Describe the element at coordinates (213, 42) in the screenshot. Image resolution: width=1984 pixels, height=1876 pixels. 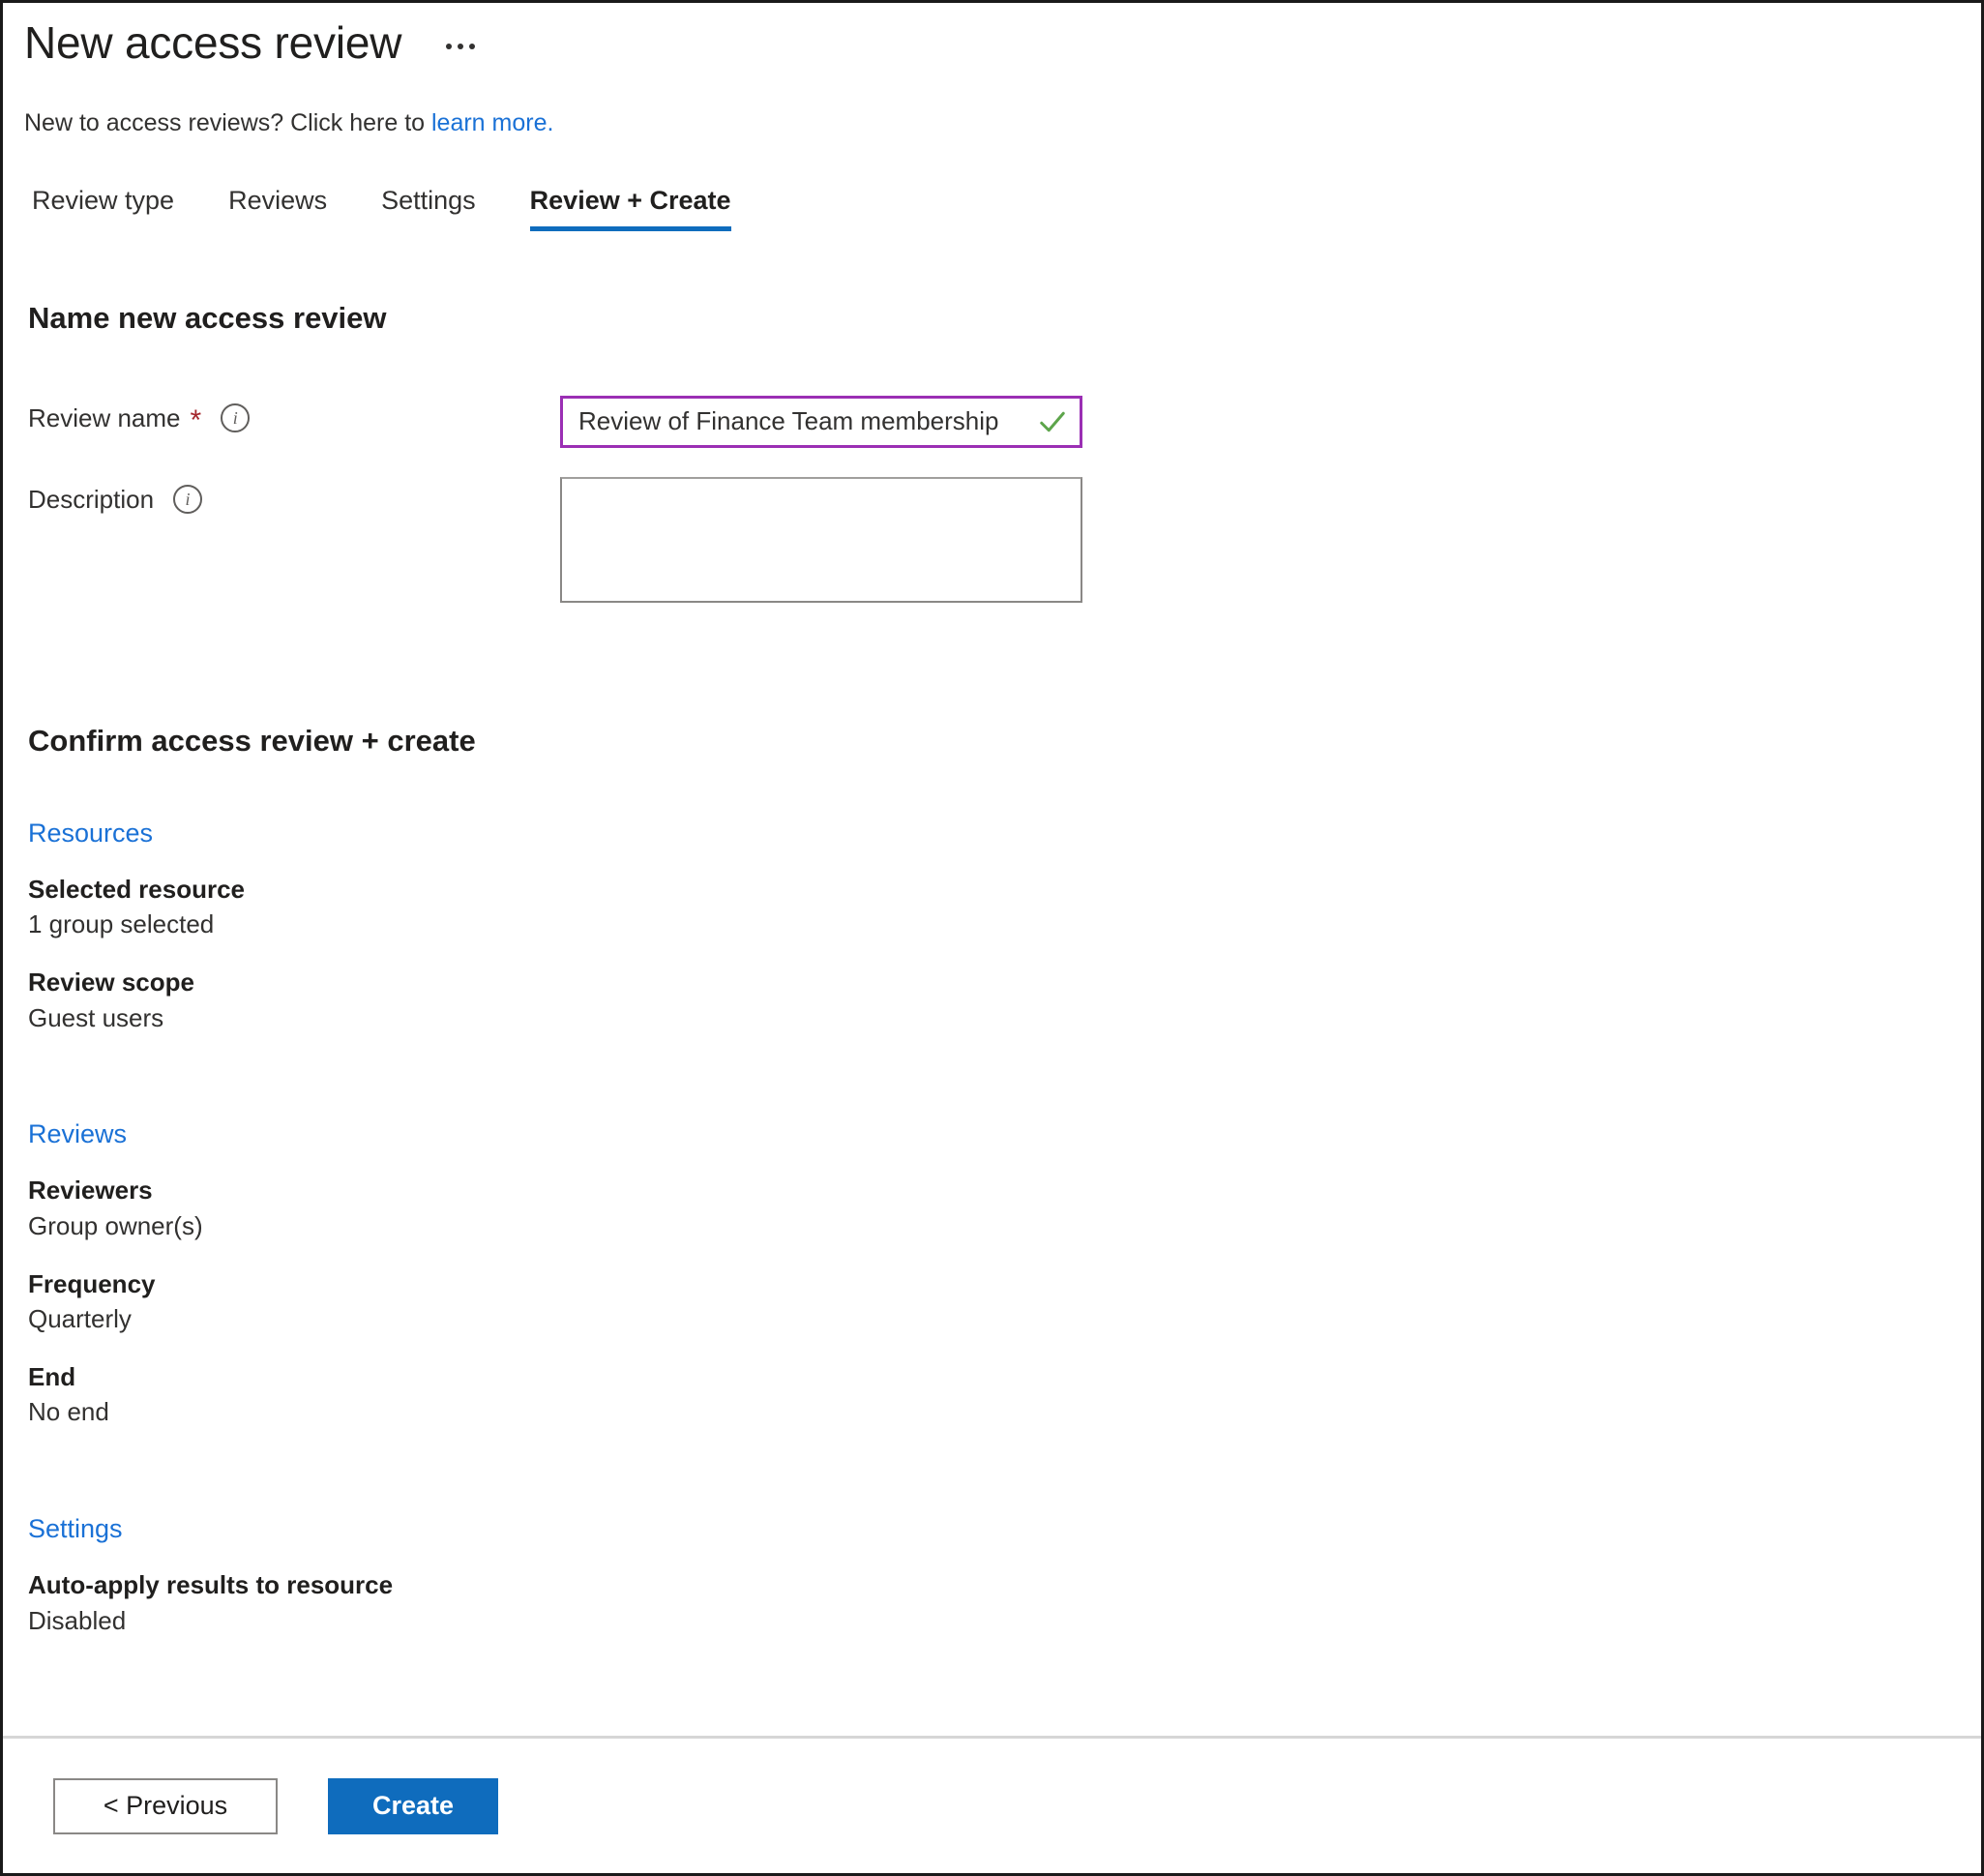
I see `page-title: New access review` at that location.